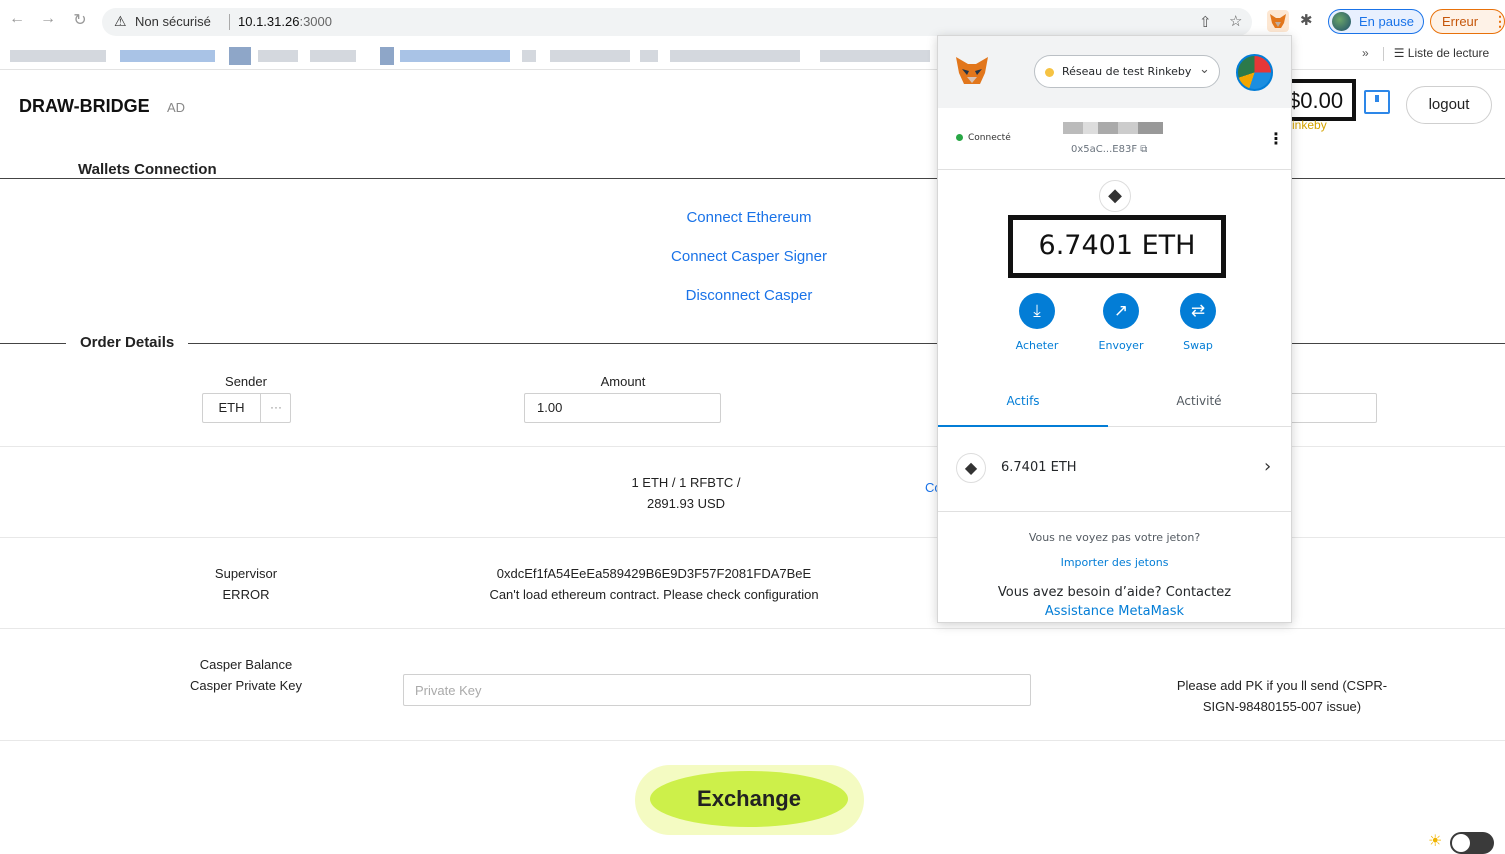 The image size is (1505, 854). What do you see at coordinates (1114, 611) in the screenshot?
I see `support-link: Assistance MetaMask` at bounding box center [1114, 611].